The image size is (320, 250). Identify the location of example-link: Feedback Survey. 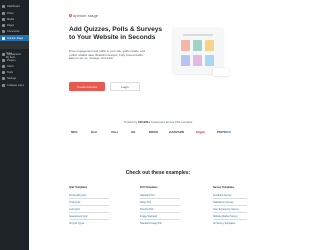
(222, 195).